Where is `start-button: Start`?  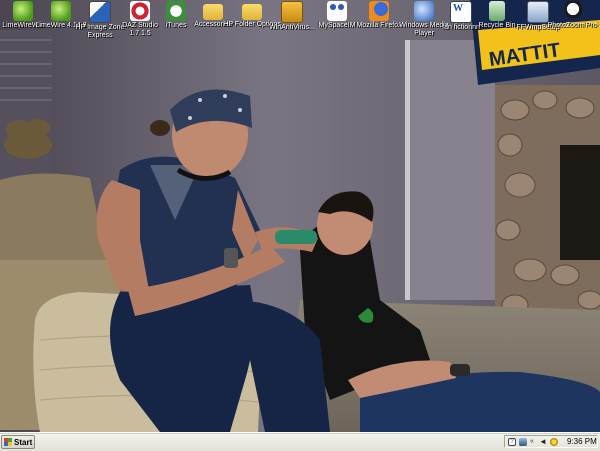 start-button: Start is located at coordinates (18, 442).